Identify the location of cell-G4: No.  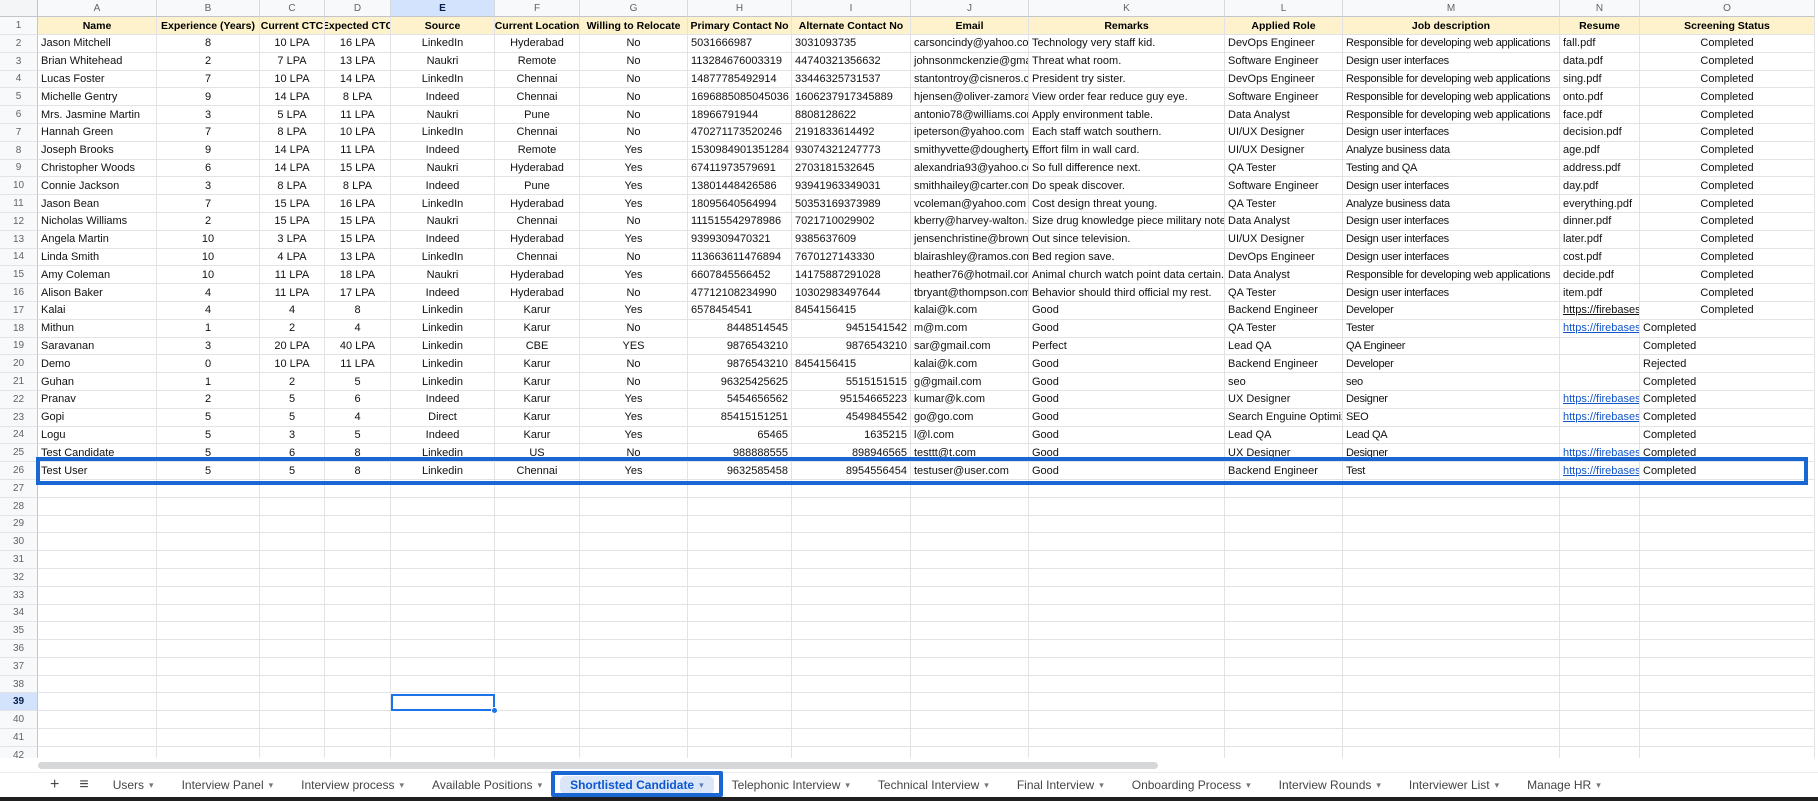
(634, 79).